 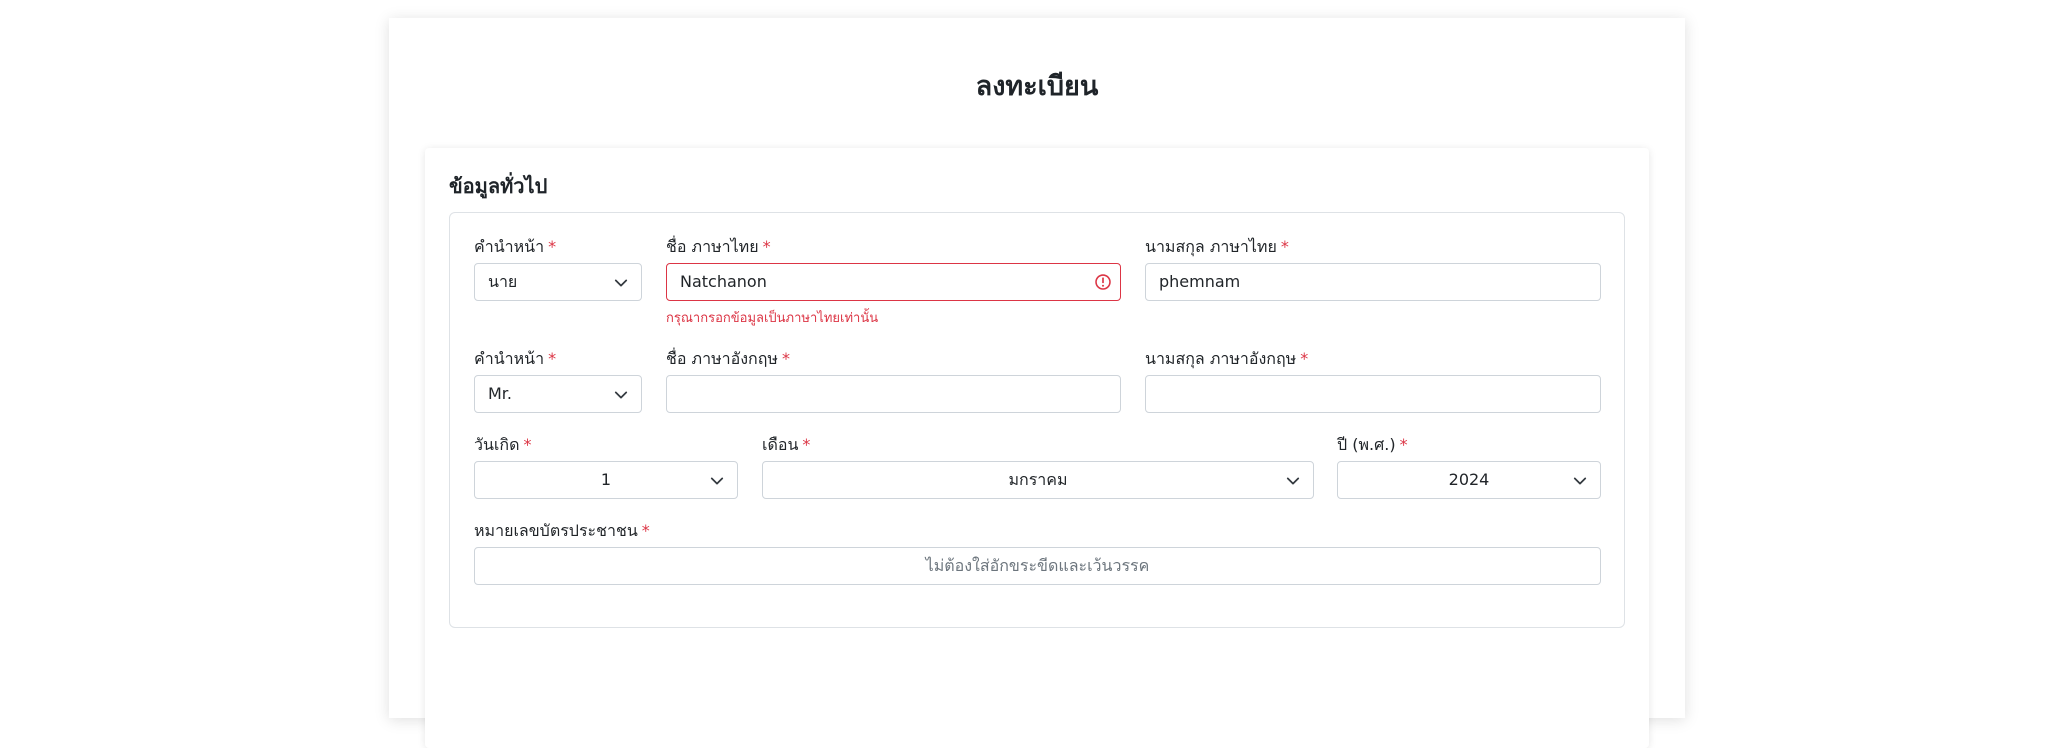 I want to click on firstname-en-field: ชื่อ ภาษาอังกฤษ *, so click(x=893, y=382).